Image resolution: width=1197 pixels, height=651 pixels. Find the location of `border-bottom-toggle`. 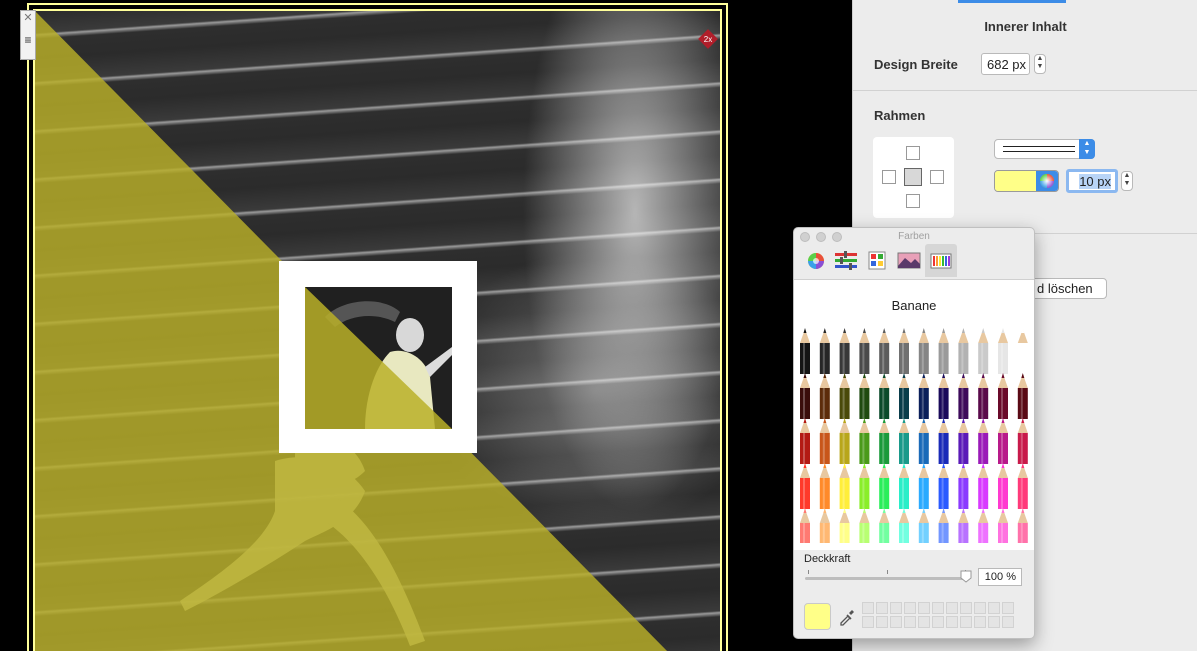

border-bottom-toggle is located at coordinates (913, 201).